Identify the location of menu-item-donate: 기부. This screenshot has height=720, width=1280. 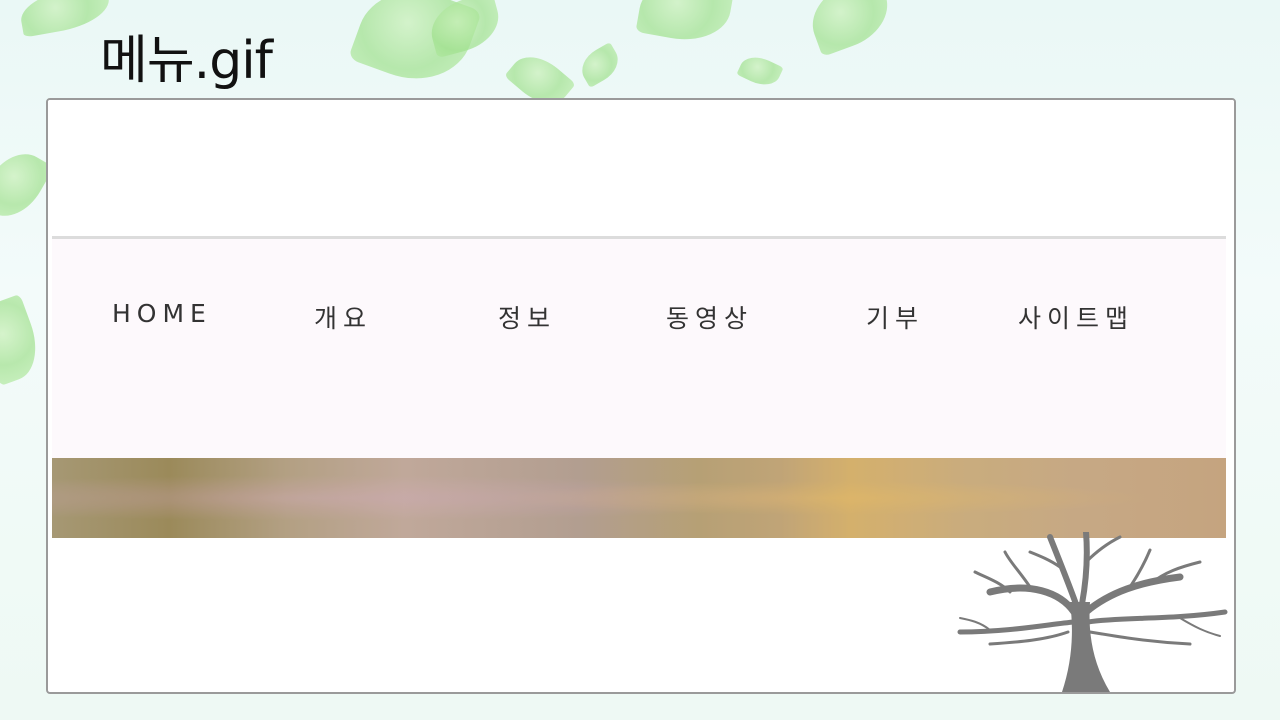
(895, 317).